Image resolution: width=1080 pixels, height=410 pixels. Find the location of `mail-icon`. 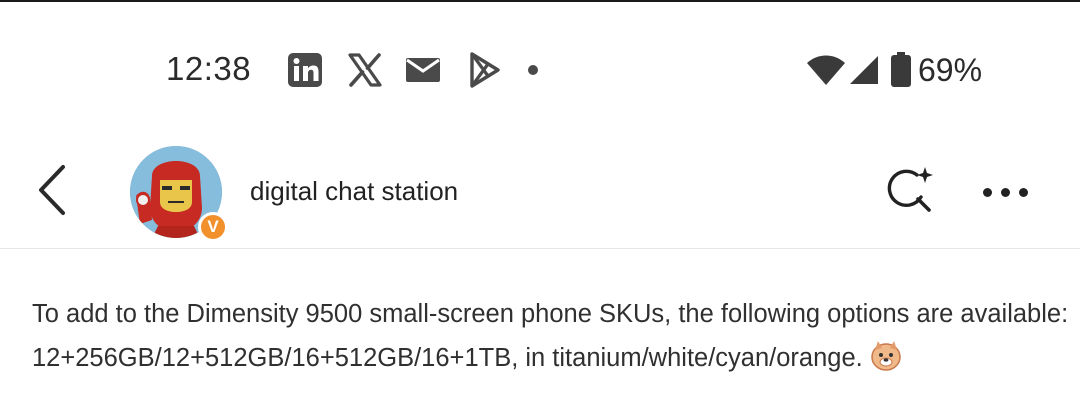

mail-icon is located at coordinates (423, 70).